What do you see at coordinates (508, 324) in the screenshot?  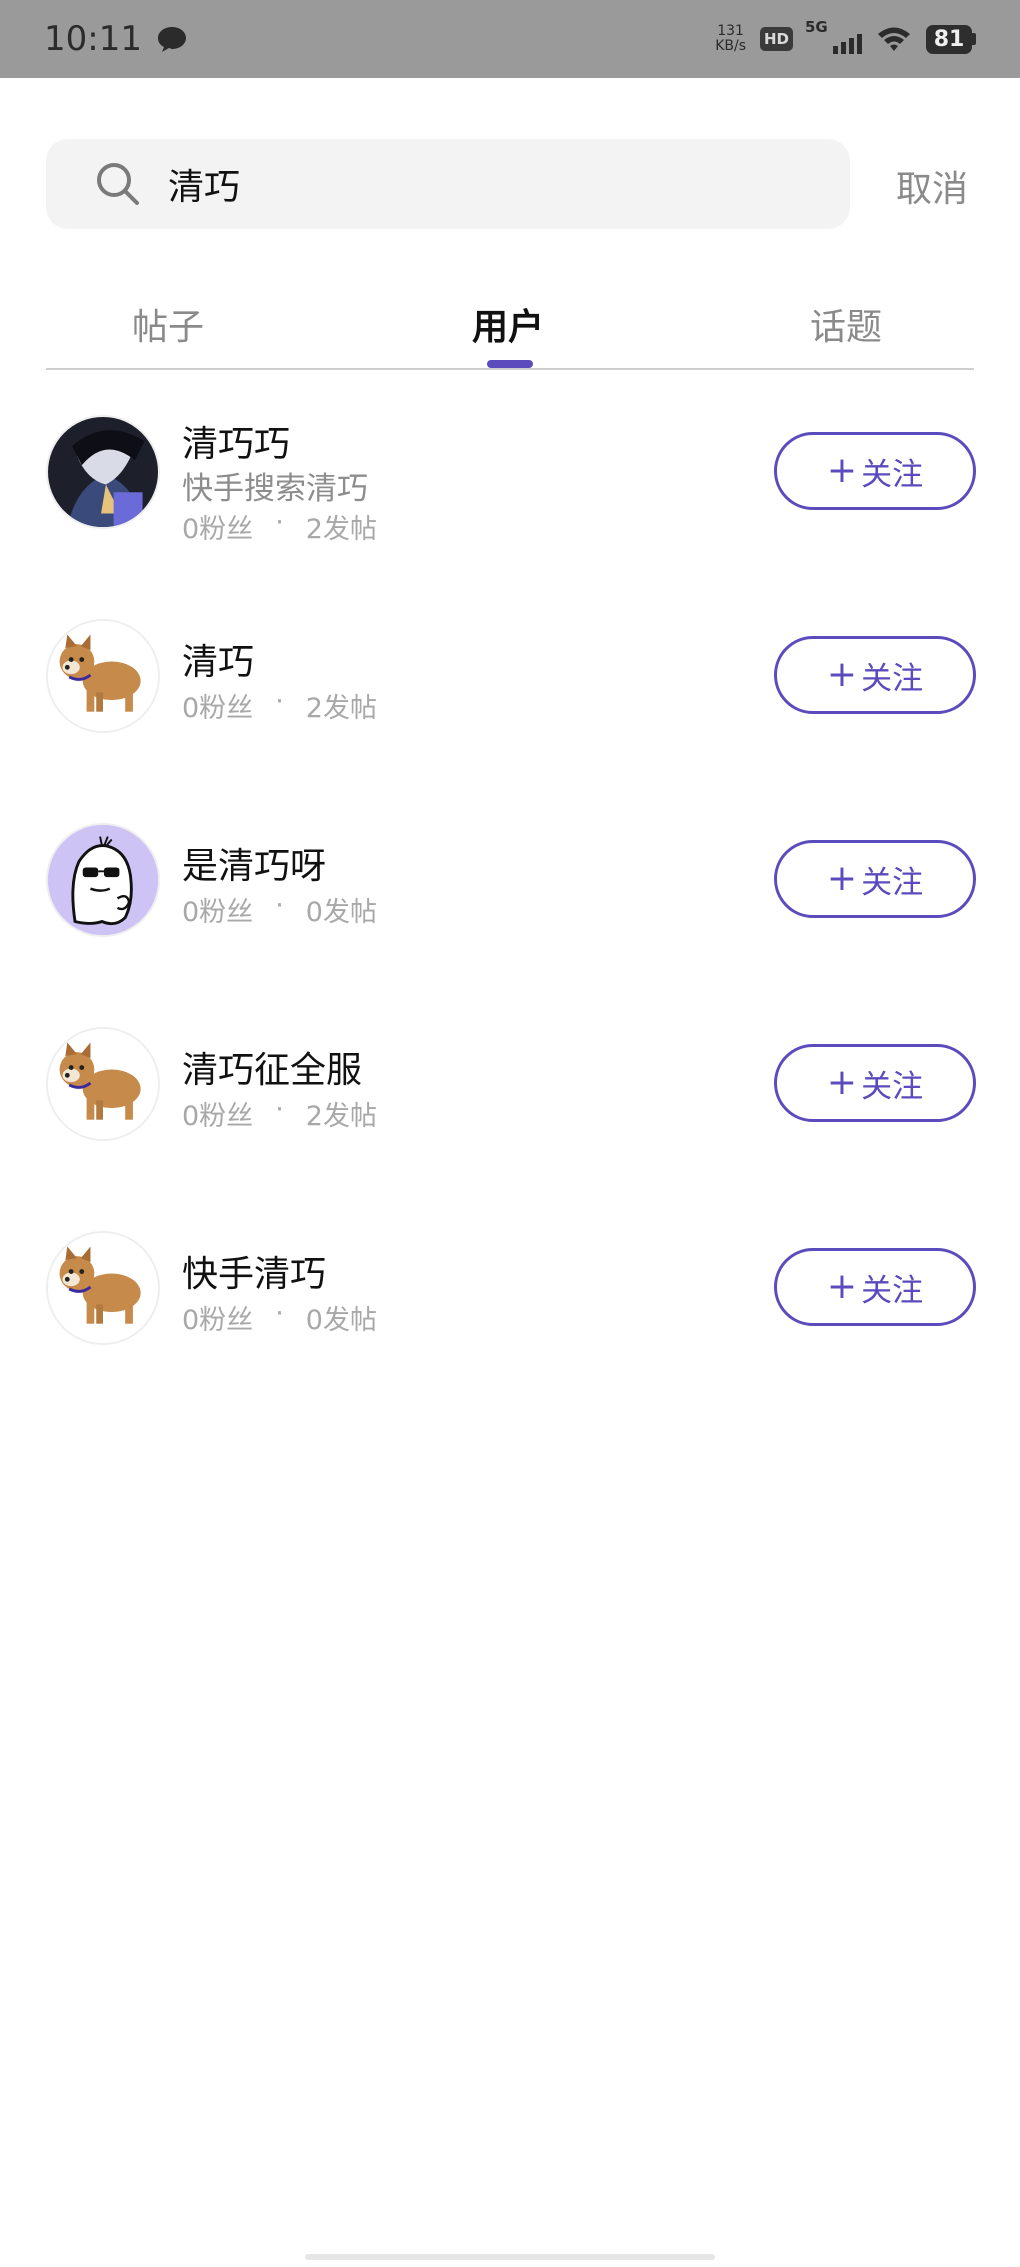 I see `tab-users: 用户` at bounding box center [508, 324].